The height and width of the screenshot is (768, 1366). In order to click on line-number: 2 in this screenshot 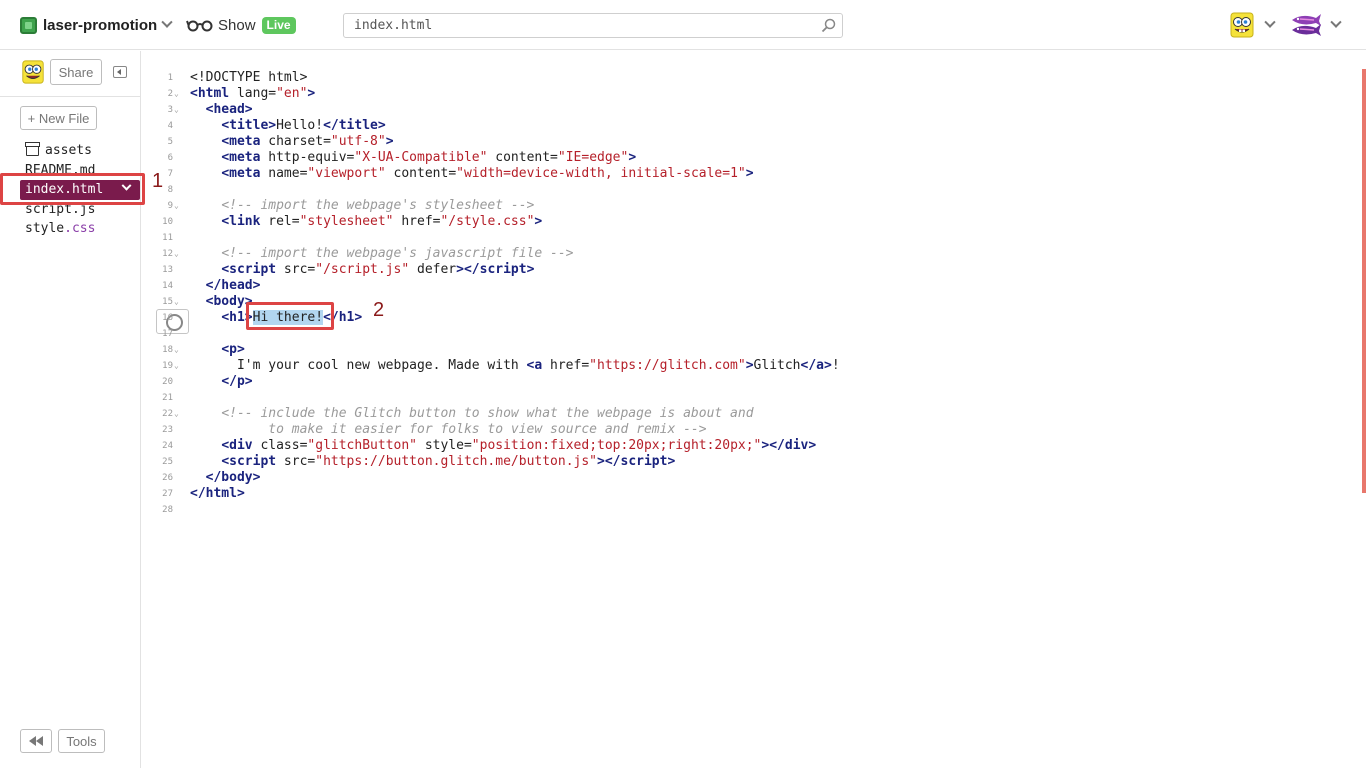, I will do `click(170, 94)`.